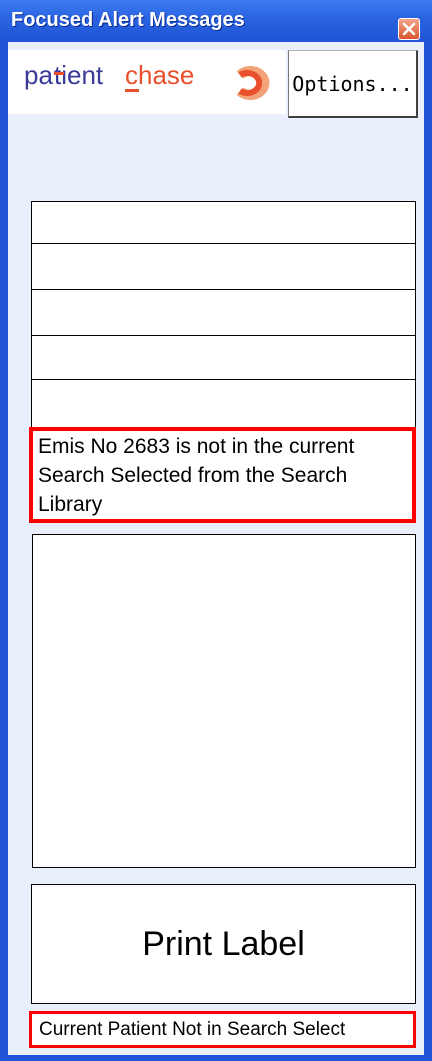  I want to click on close-icon, so click(409, 29).